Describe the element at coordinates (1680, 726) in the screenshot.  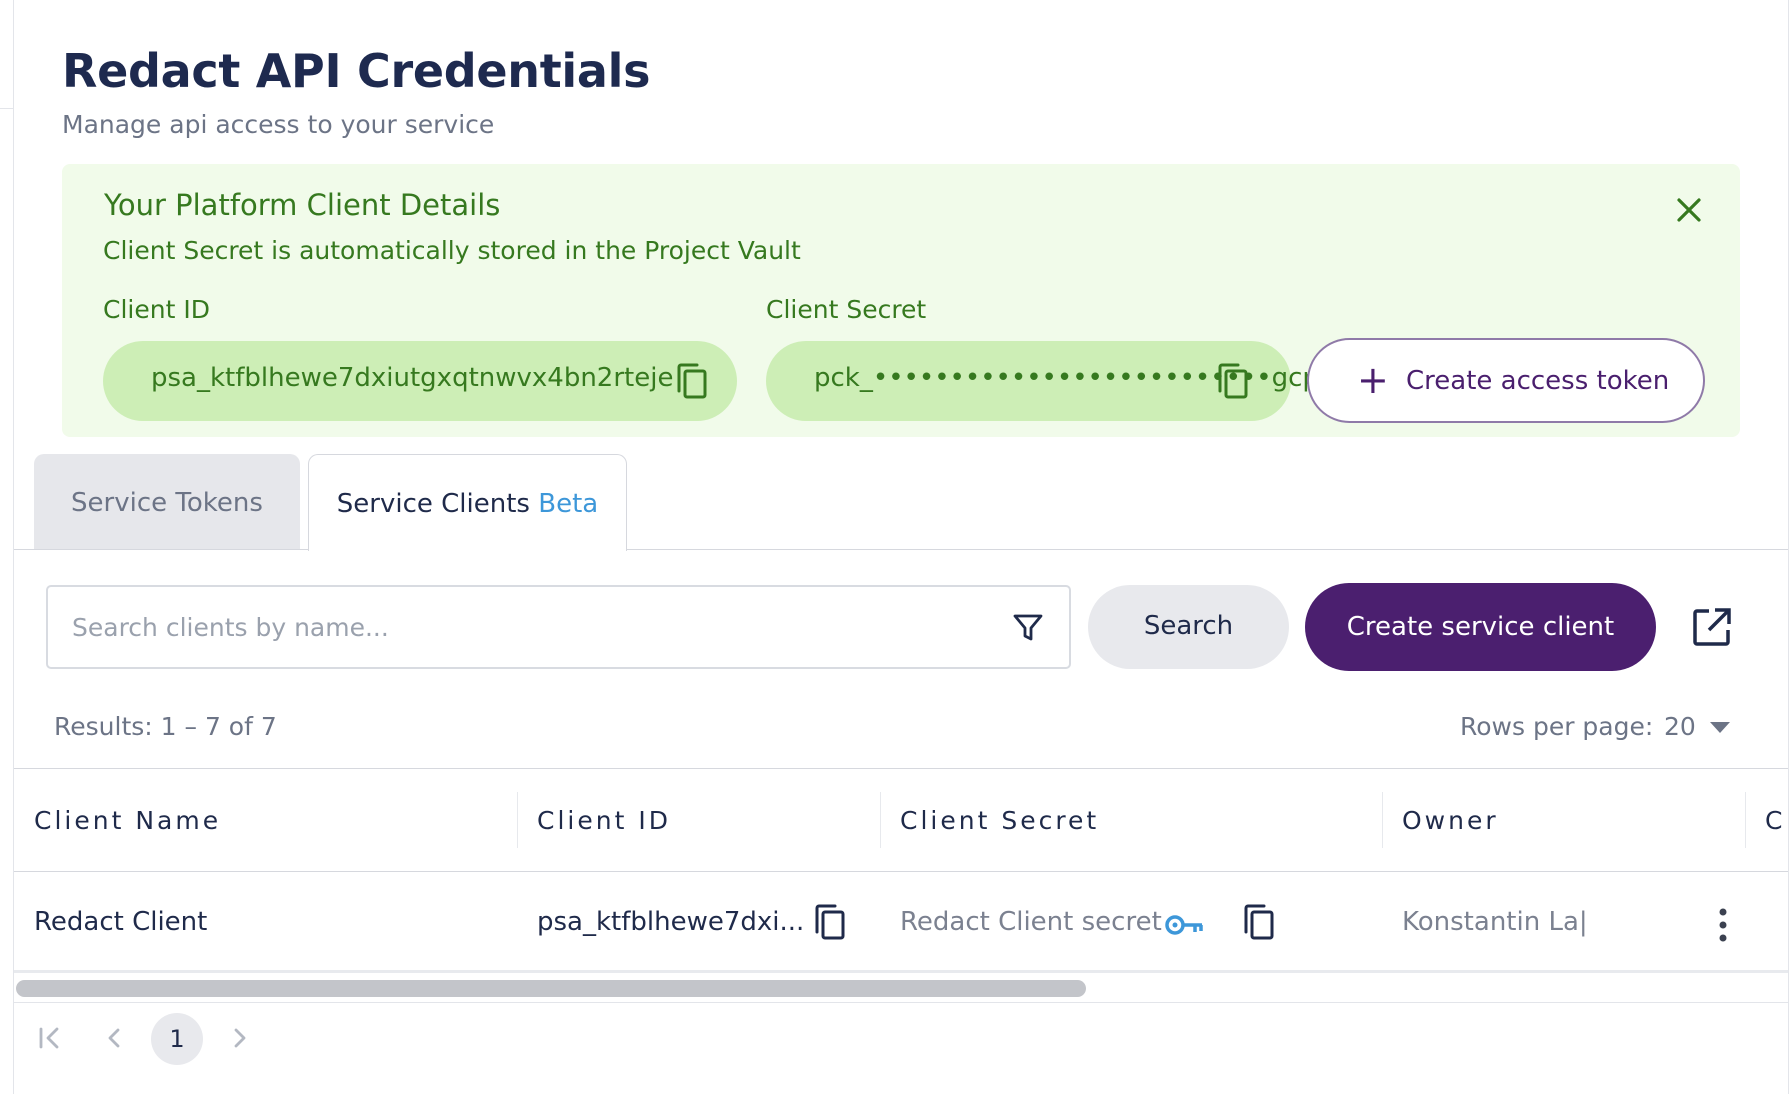
I see `rows-per-page-value: 20` at that location.